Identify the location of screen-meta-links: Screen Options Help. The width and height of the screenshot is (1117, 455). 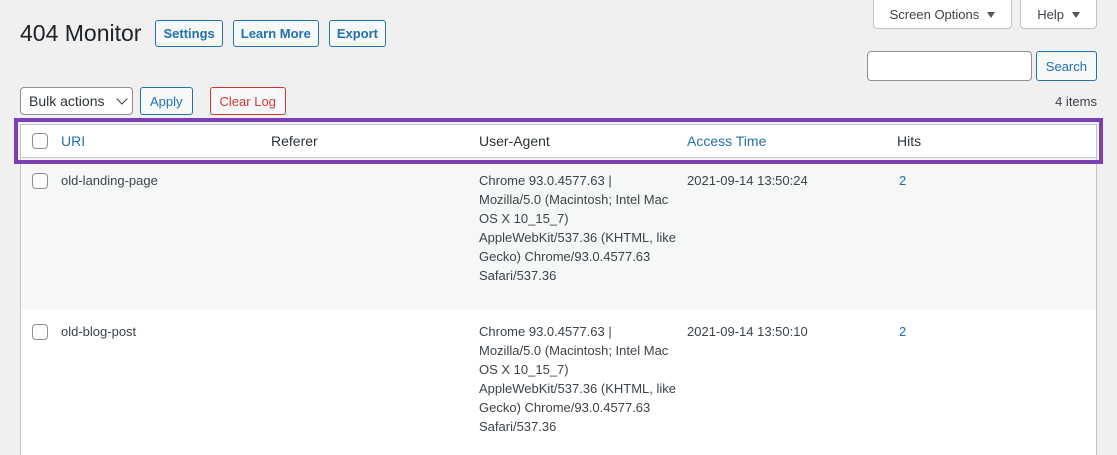
(984, 14).